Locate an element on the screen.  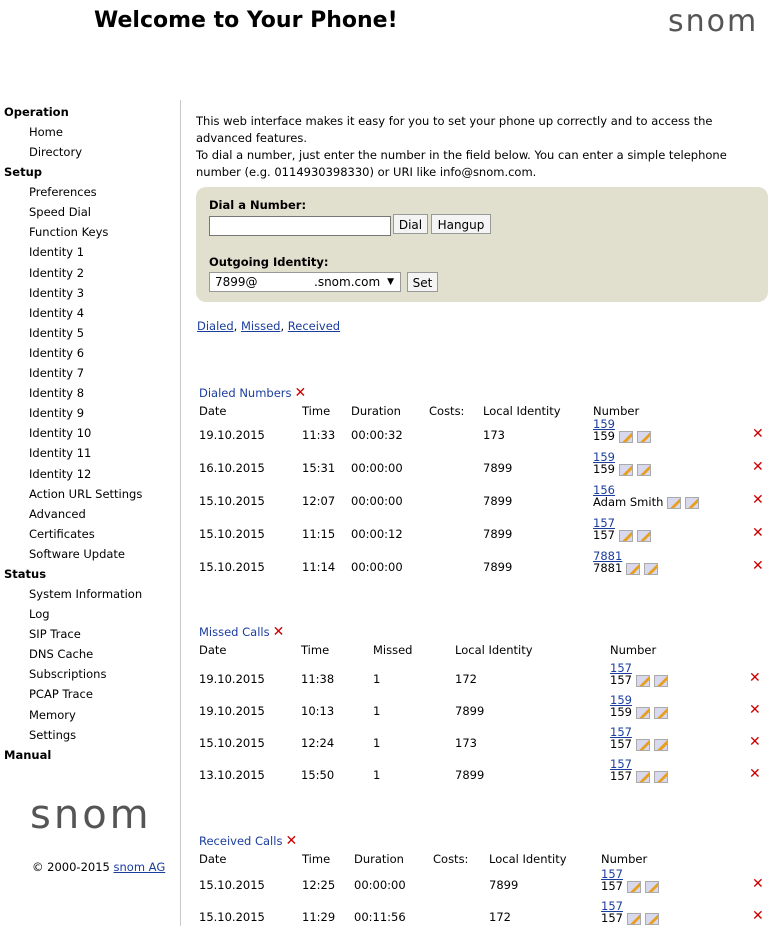
sidebar-item-identity-9: Identity 9 is located at coordinates (89, 413).